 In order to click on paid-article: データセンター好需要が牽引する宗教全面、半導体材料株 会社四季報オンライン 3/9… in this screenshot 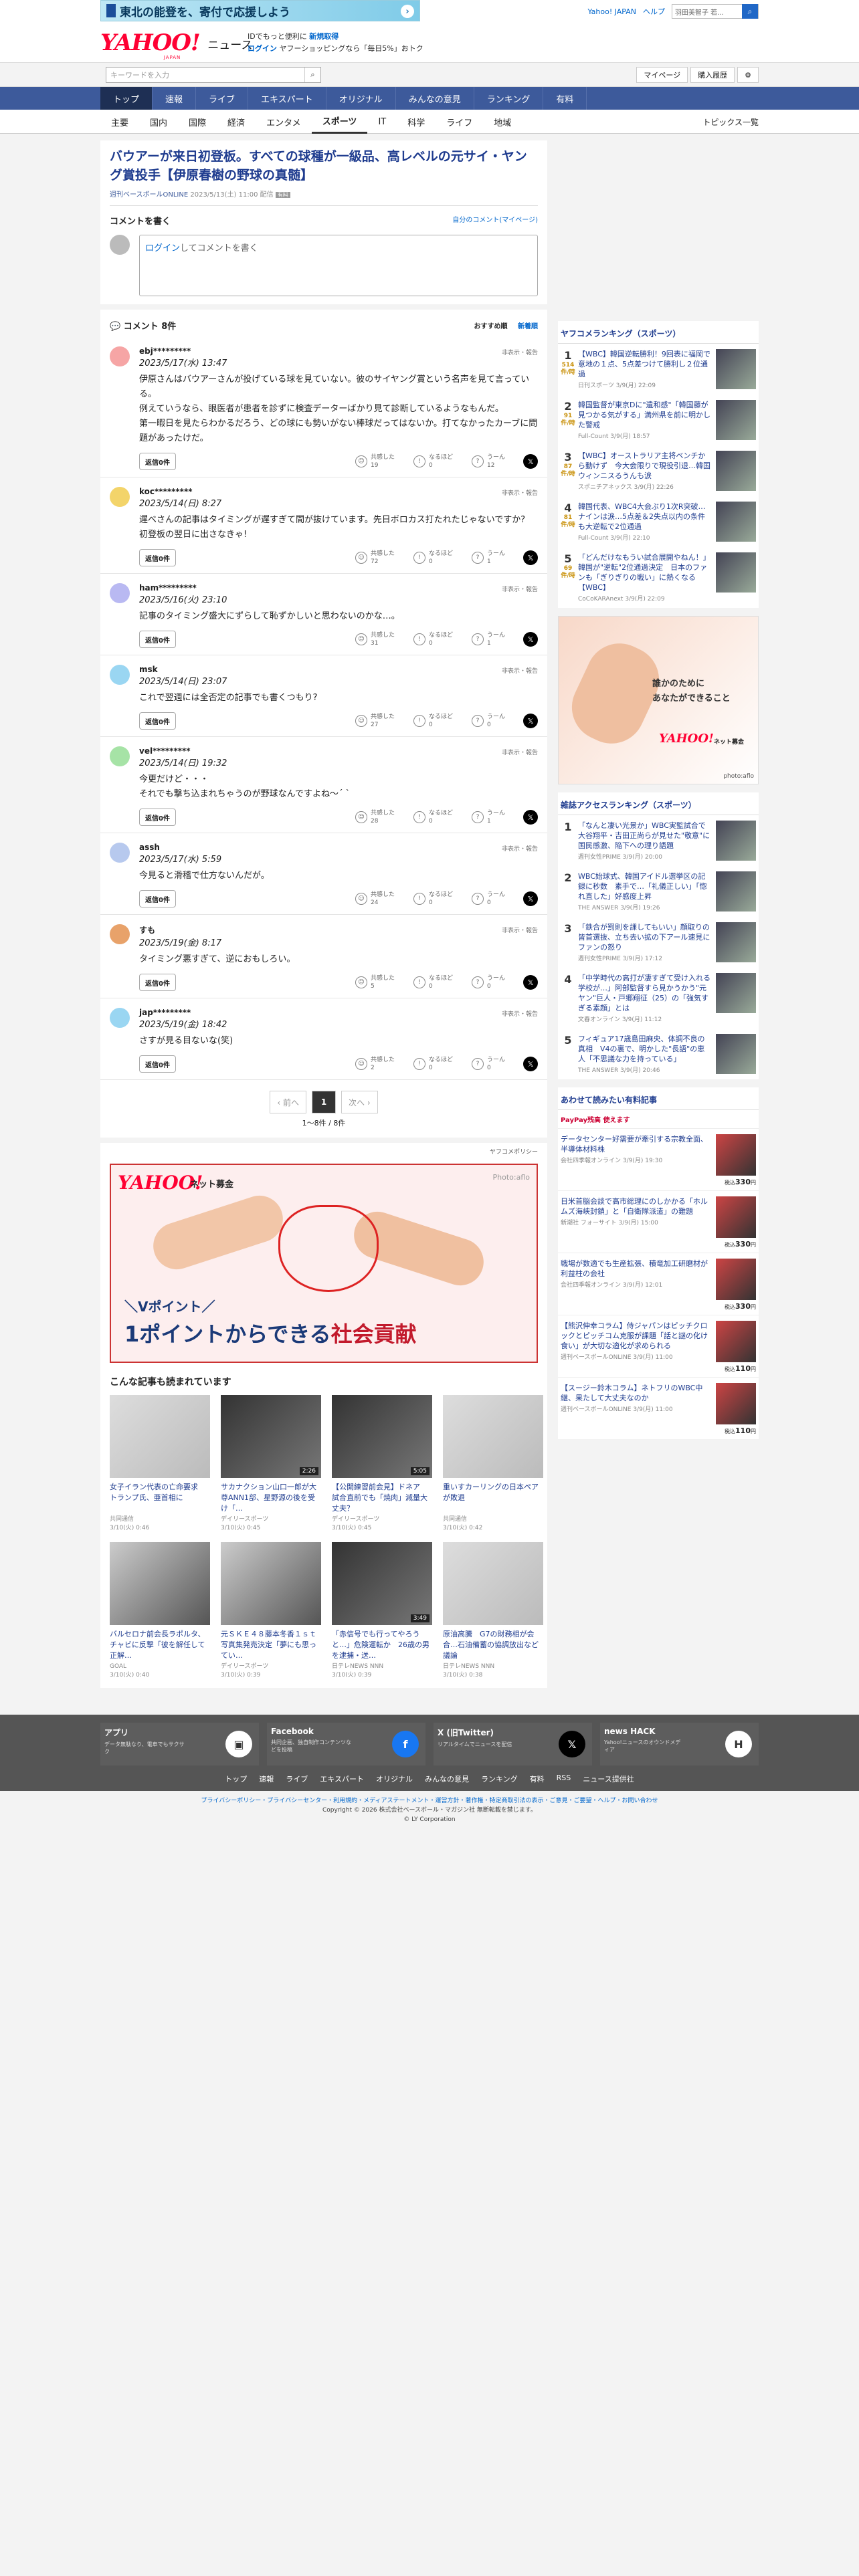, I will do `click(658, 1159)`.